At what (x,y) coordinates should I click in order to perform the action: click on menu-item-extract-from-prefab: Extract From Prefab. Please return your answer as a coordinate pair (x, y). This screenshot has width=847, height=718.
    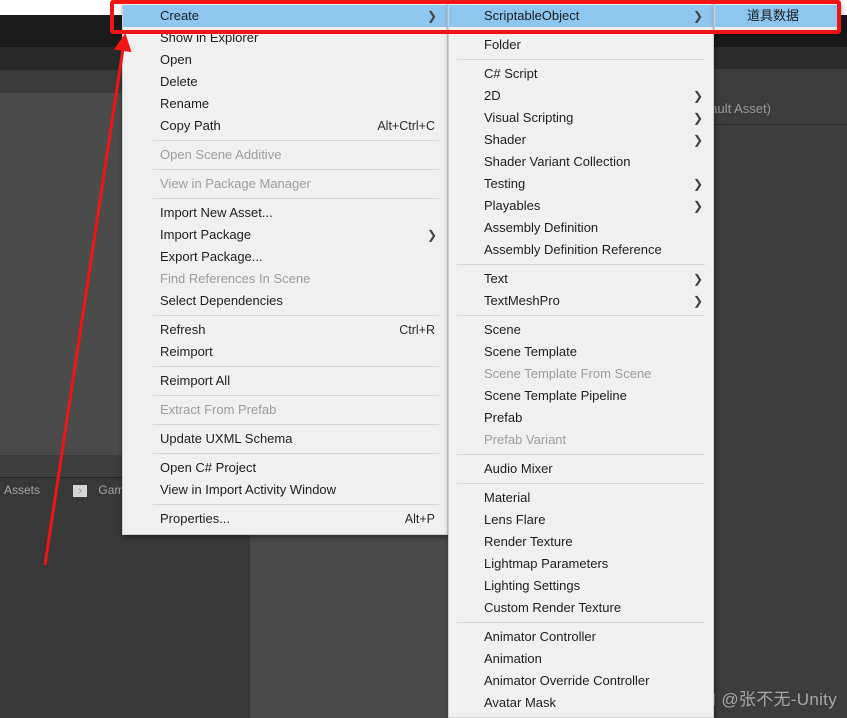
    Looking at the image, I should click on (285, 410).